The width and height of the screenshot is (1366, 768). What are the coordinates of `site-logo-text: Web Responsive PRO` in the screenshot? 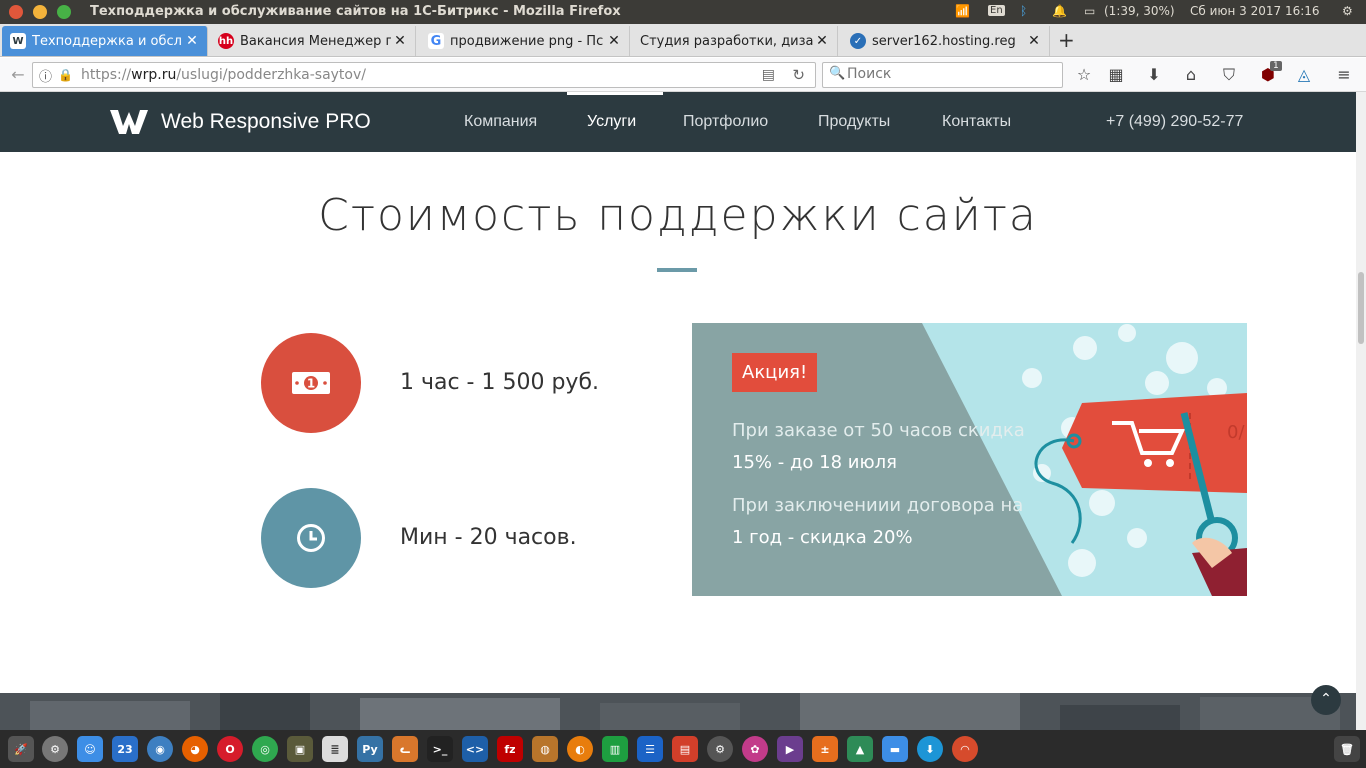 It's located at (266, 122).